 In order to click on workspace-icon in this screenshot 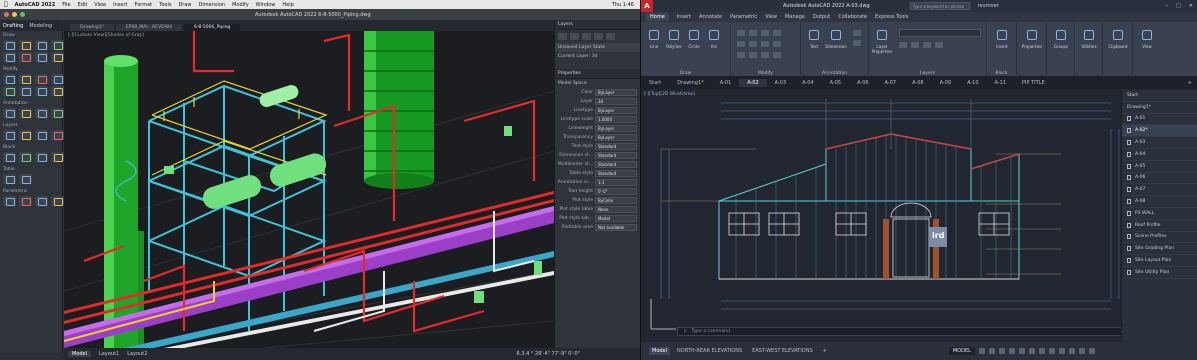, I will do `click(1061, 351)`.